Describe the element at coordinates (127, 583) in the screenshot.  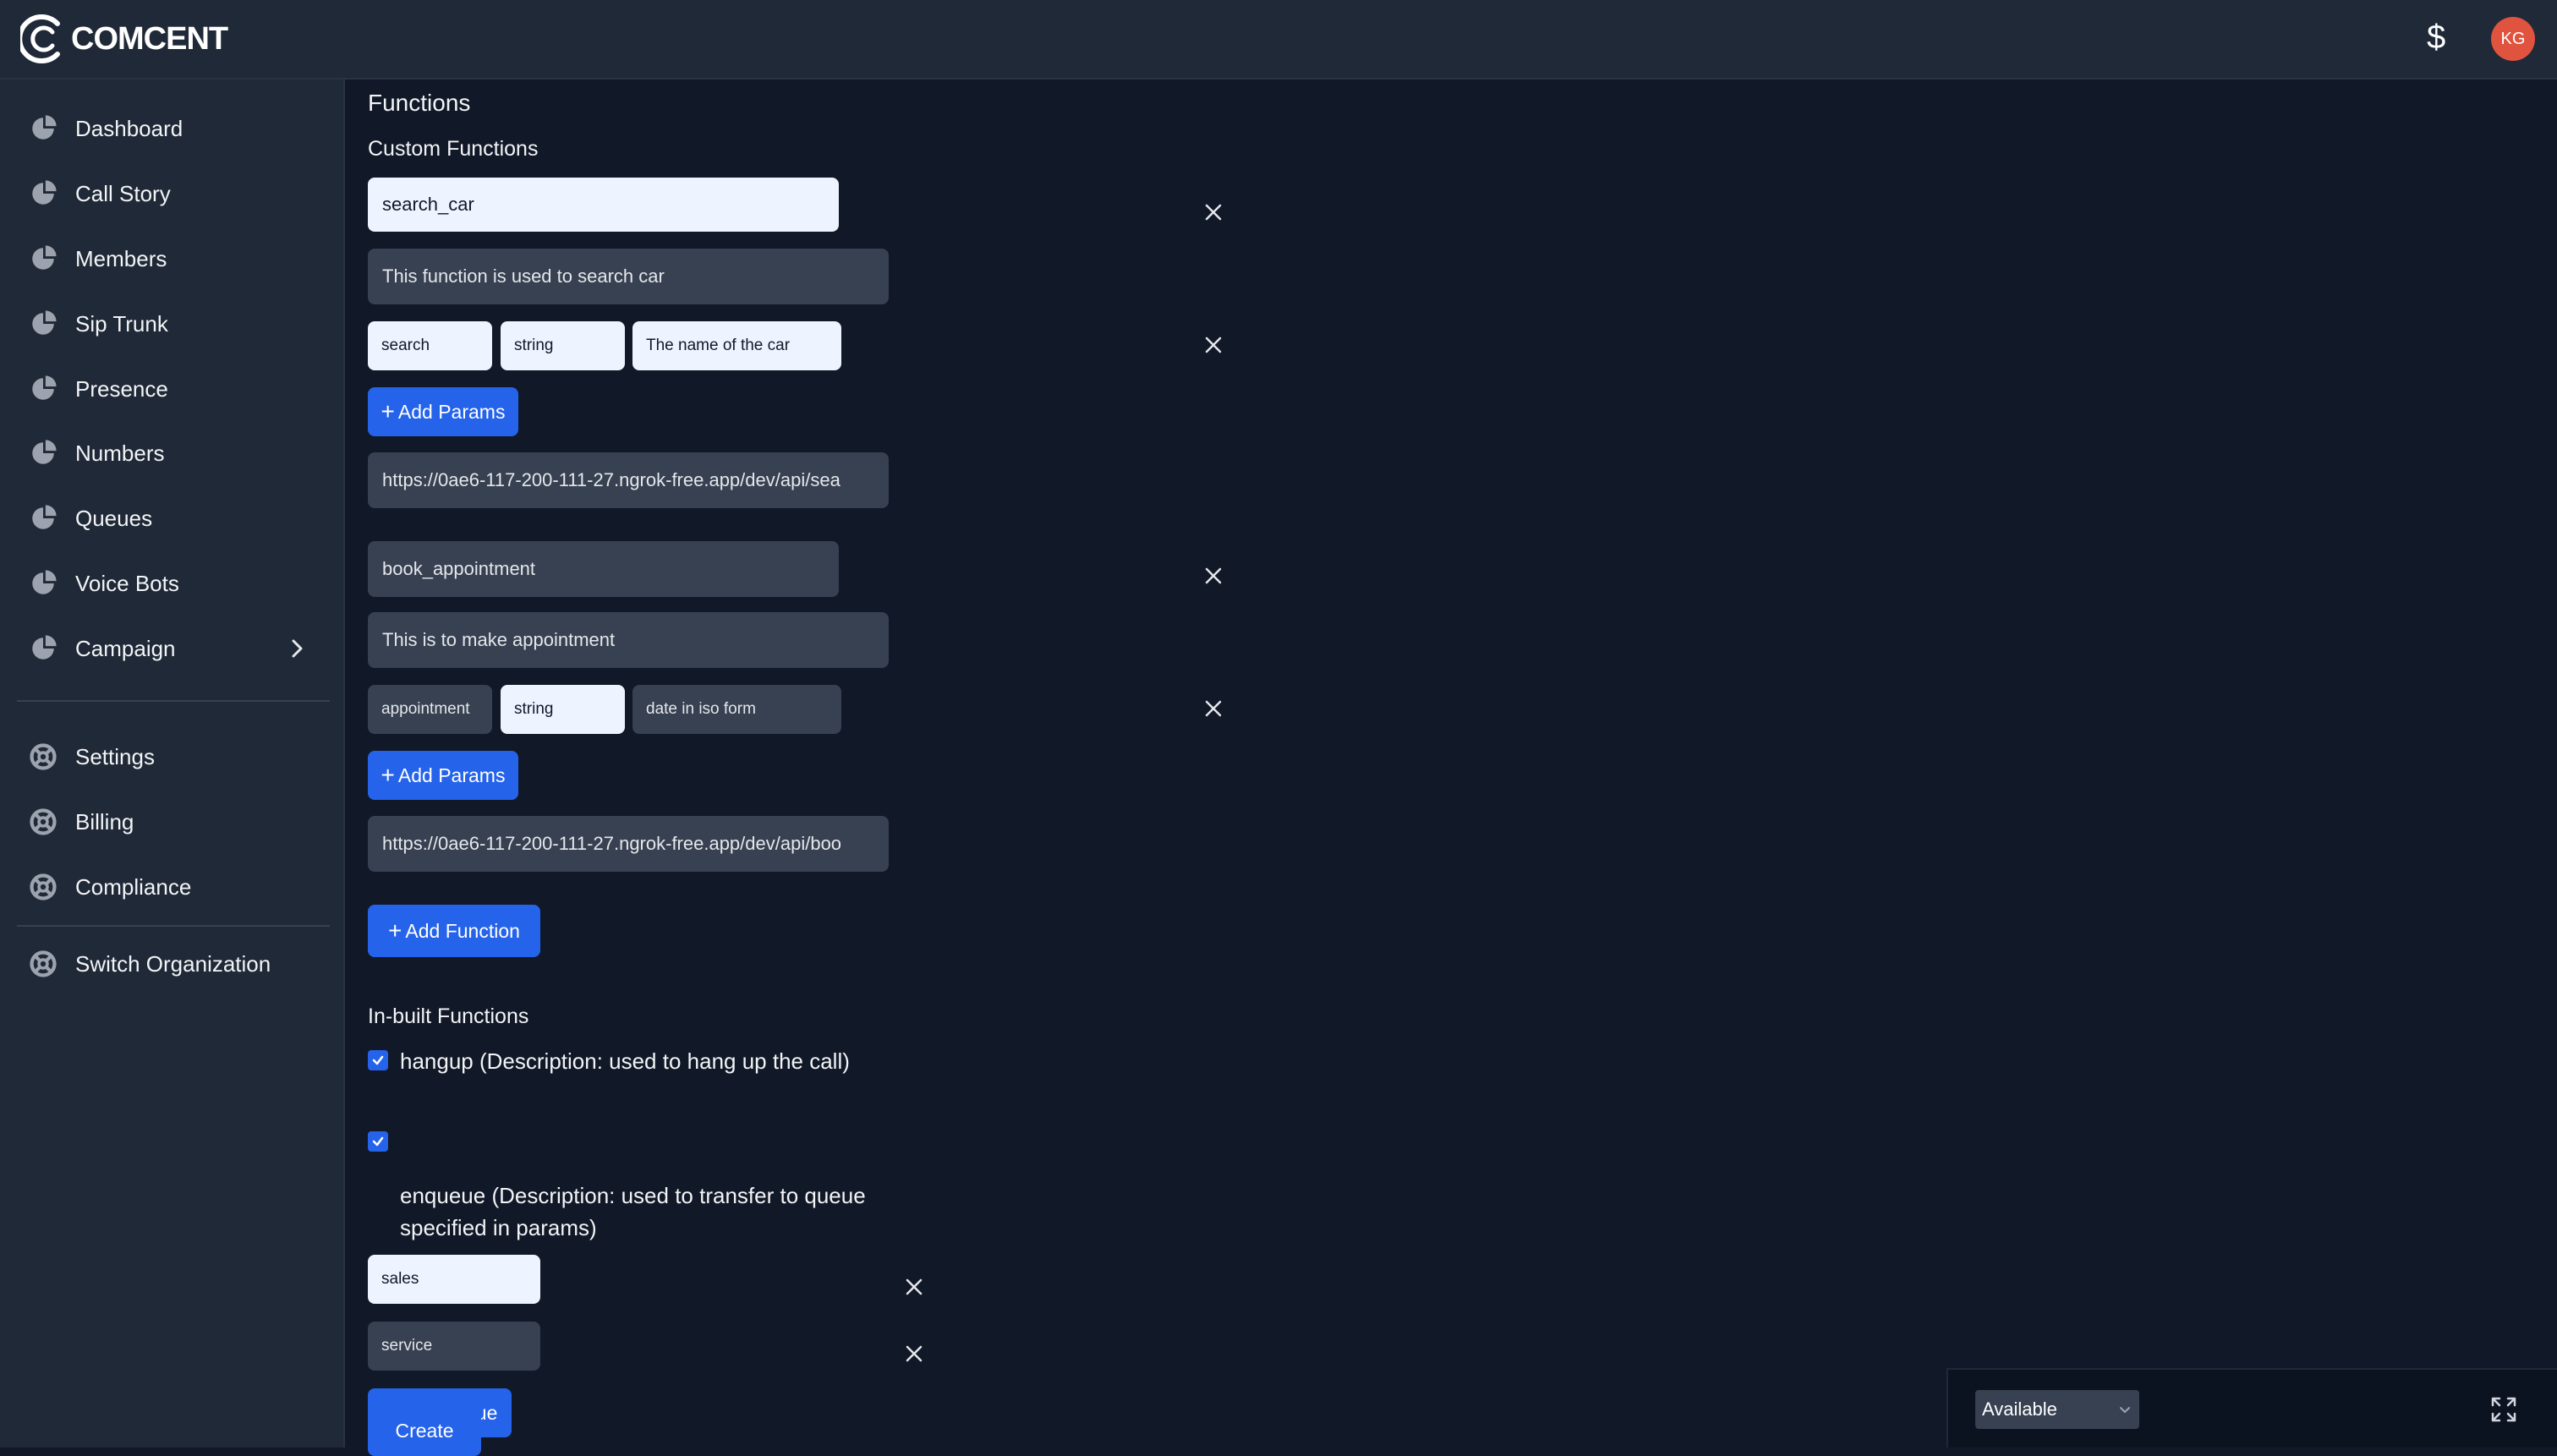
I see `sidebar-item-label: Voice Bots` at that location.